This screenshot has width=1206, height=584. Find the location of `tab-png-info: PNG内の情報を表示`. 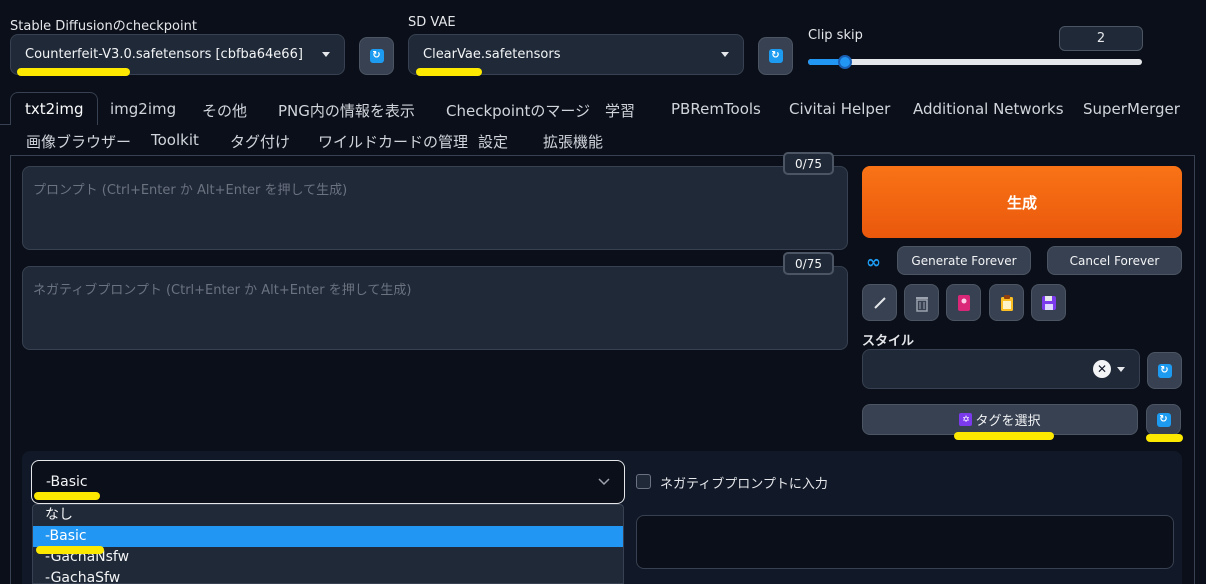

tab-png-info: PNG内の情報を表示 is located at coordinates (346, 110).